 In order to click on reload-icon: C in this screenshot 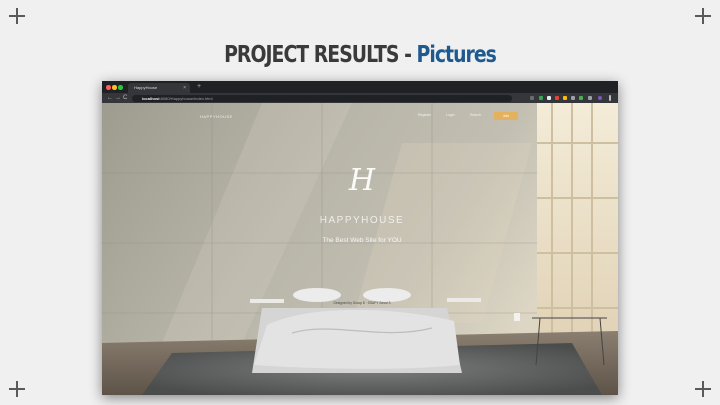, I will do `click(125, 98)`.